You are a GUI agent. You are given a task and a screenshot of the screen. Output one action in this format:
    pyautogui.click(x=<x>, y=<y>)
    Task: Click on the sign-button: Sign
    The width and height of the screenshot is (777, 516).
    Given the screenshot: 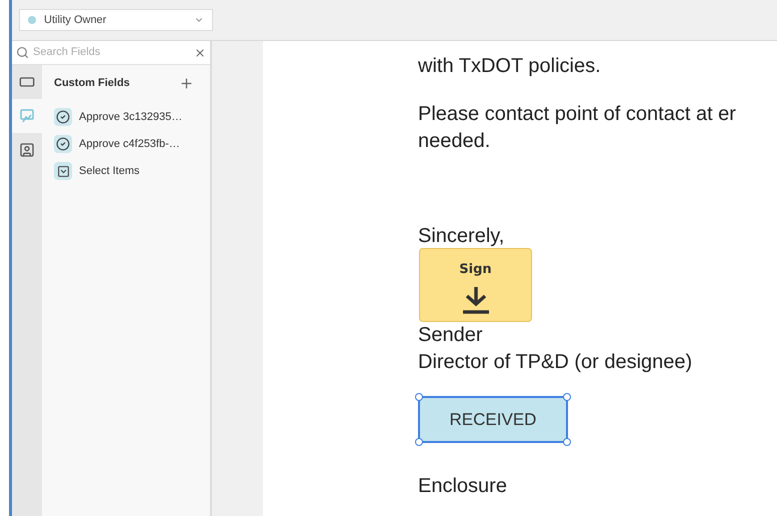 What is the action you would take?
    pyautogui.click(x=475, y=285)
    